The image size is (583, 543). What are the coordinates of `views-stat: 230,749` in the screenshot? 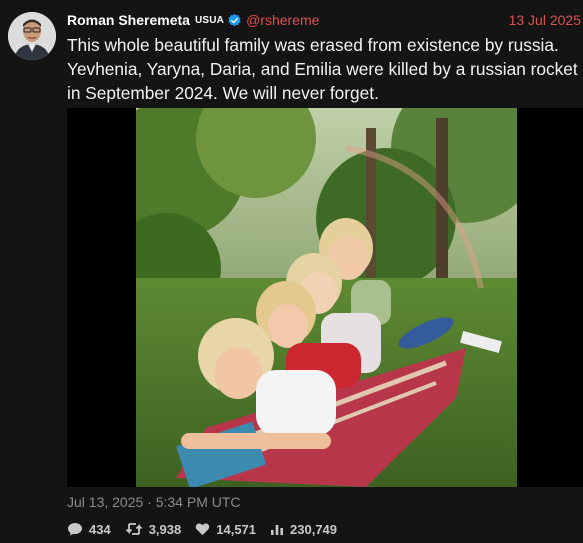 It's located at (303, 529).